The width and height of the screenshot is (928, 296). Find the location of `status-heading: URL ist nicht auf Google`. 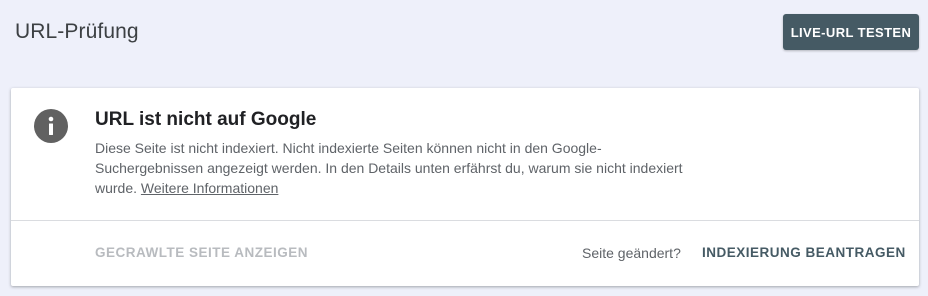

status-heading: URL ist nicht auf Google is located at coordinates (206, 119).